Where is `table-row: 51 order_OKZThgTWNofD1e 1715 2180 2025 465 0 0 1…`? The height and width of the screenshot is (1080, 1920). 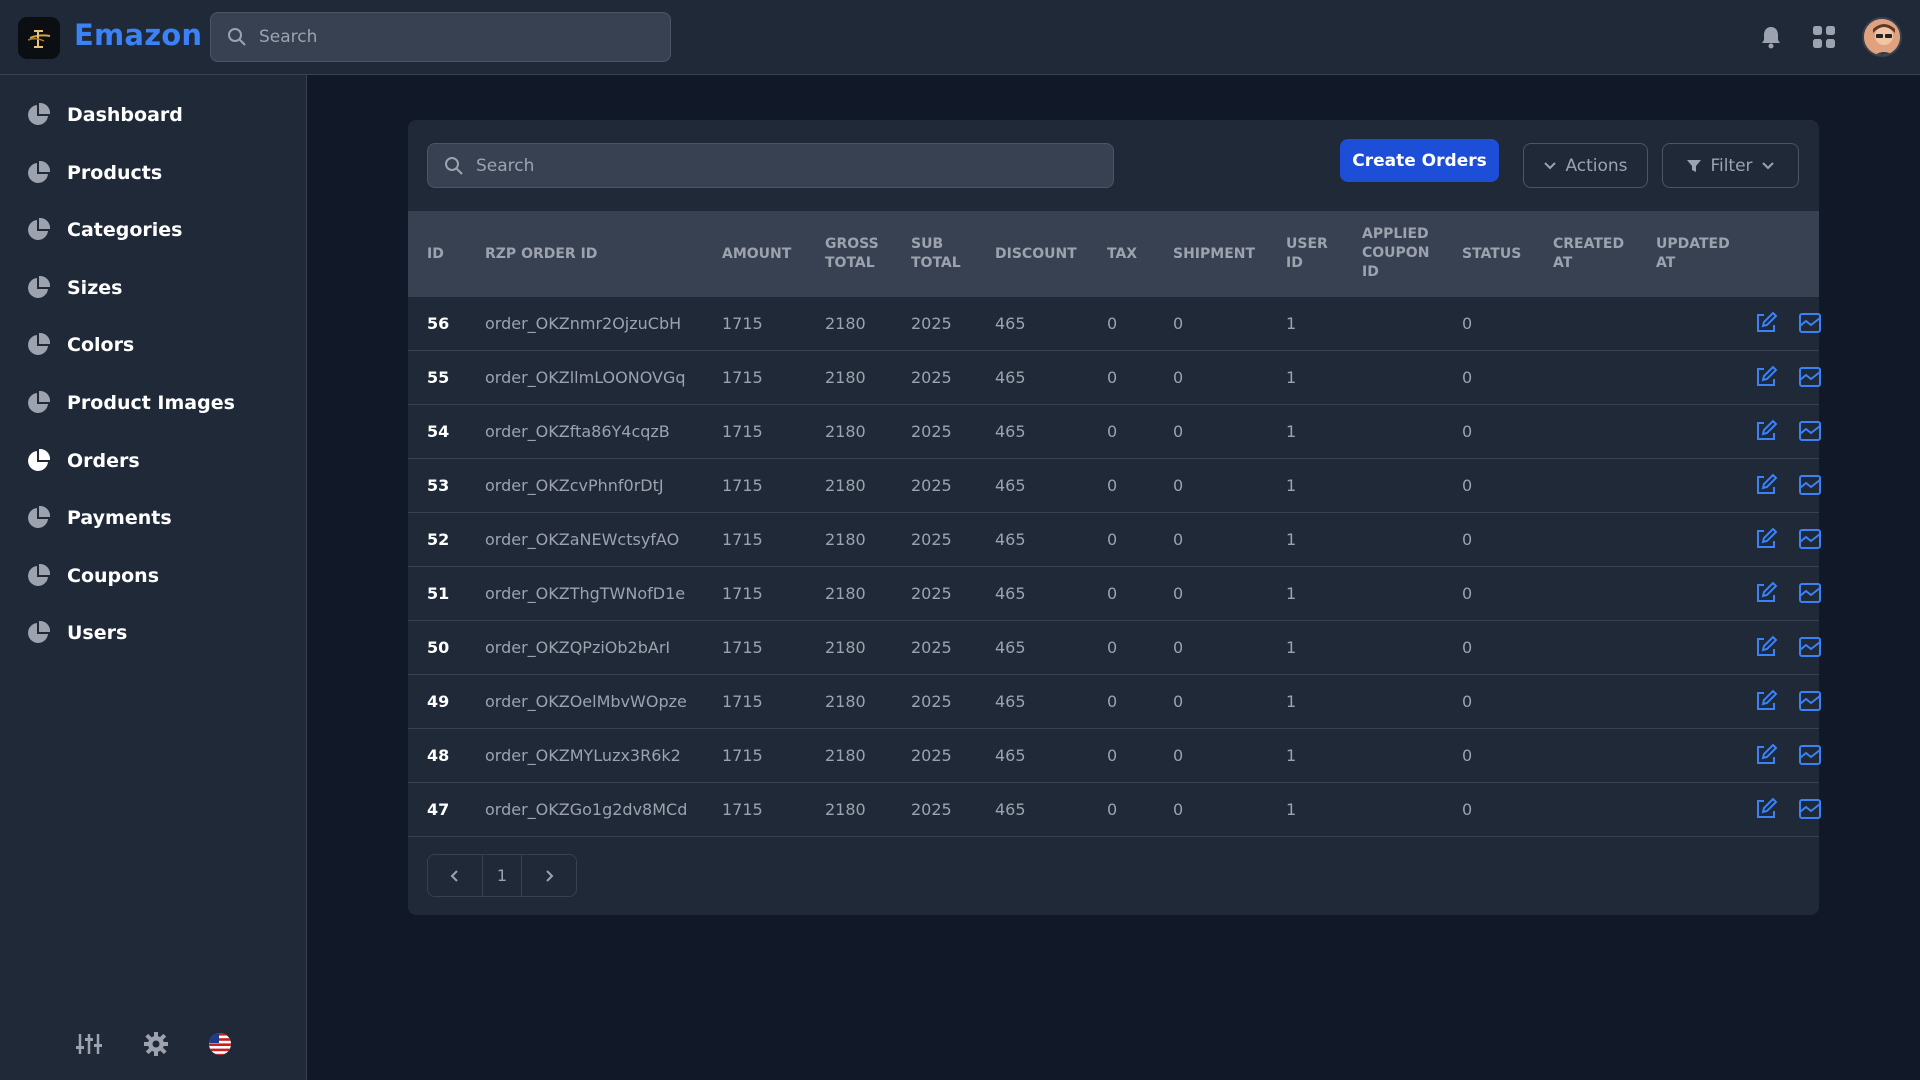 table-row: 51 order_OKZThgTWNofD1e 1715 2180 2025 465 0 0 1… is located at coordinates (1114, 594).